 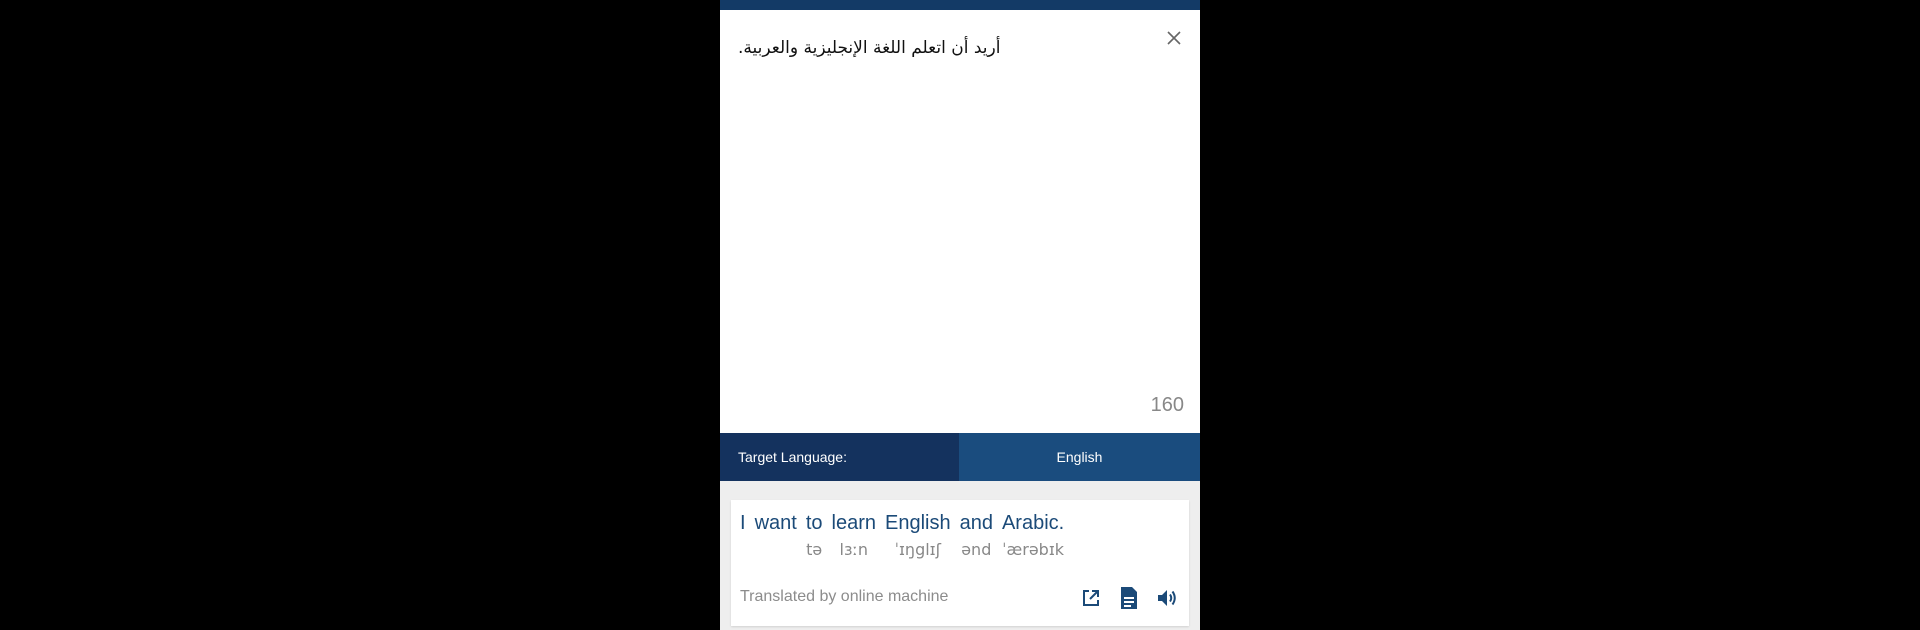 I want to click on word-text: to, so click(x=814, y=523).